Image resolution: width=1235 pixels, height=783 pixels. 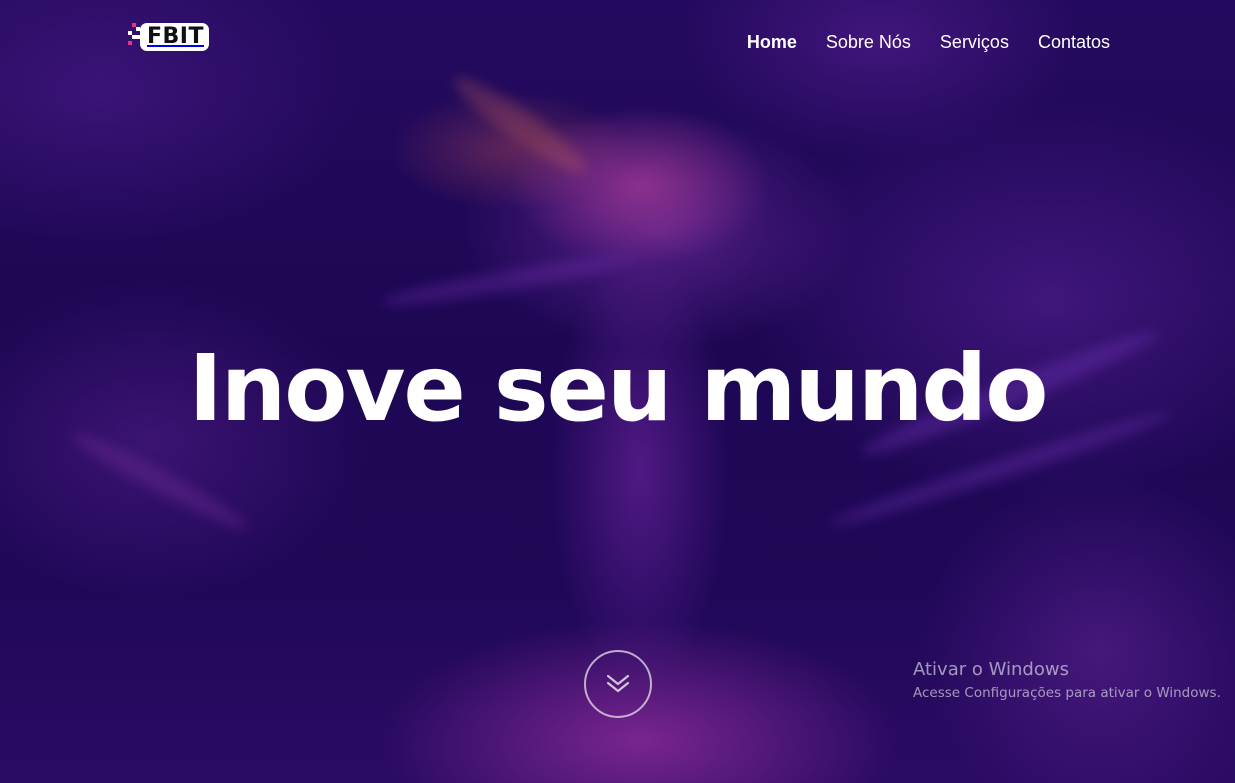 I want to click on nav-link-sobre-nos: Sobre Nós, so click(x=868, y=42).